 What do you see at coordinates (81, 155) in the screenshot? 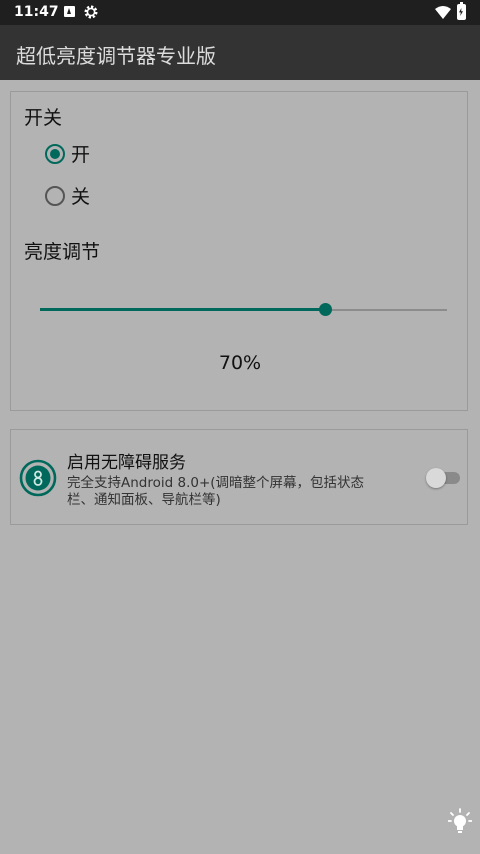
I see `radio-on-label: 开` at bounding box center [81, 155].